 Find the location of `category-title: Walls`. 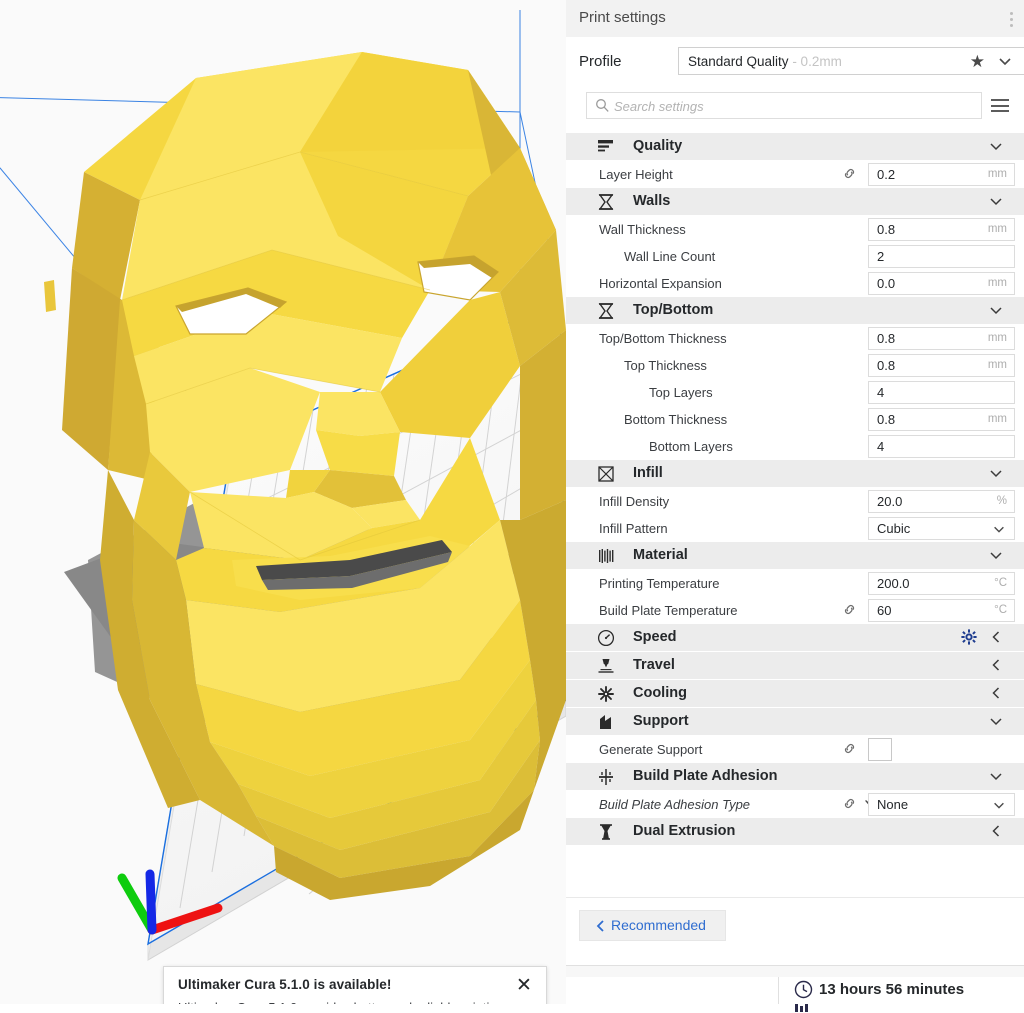

category-title: Walls is located at coordinates (652, 201).